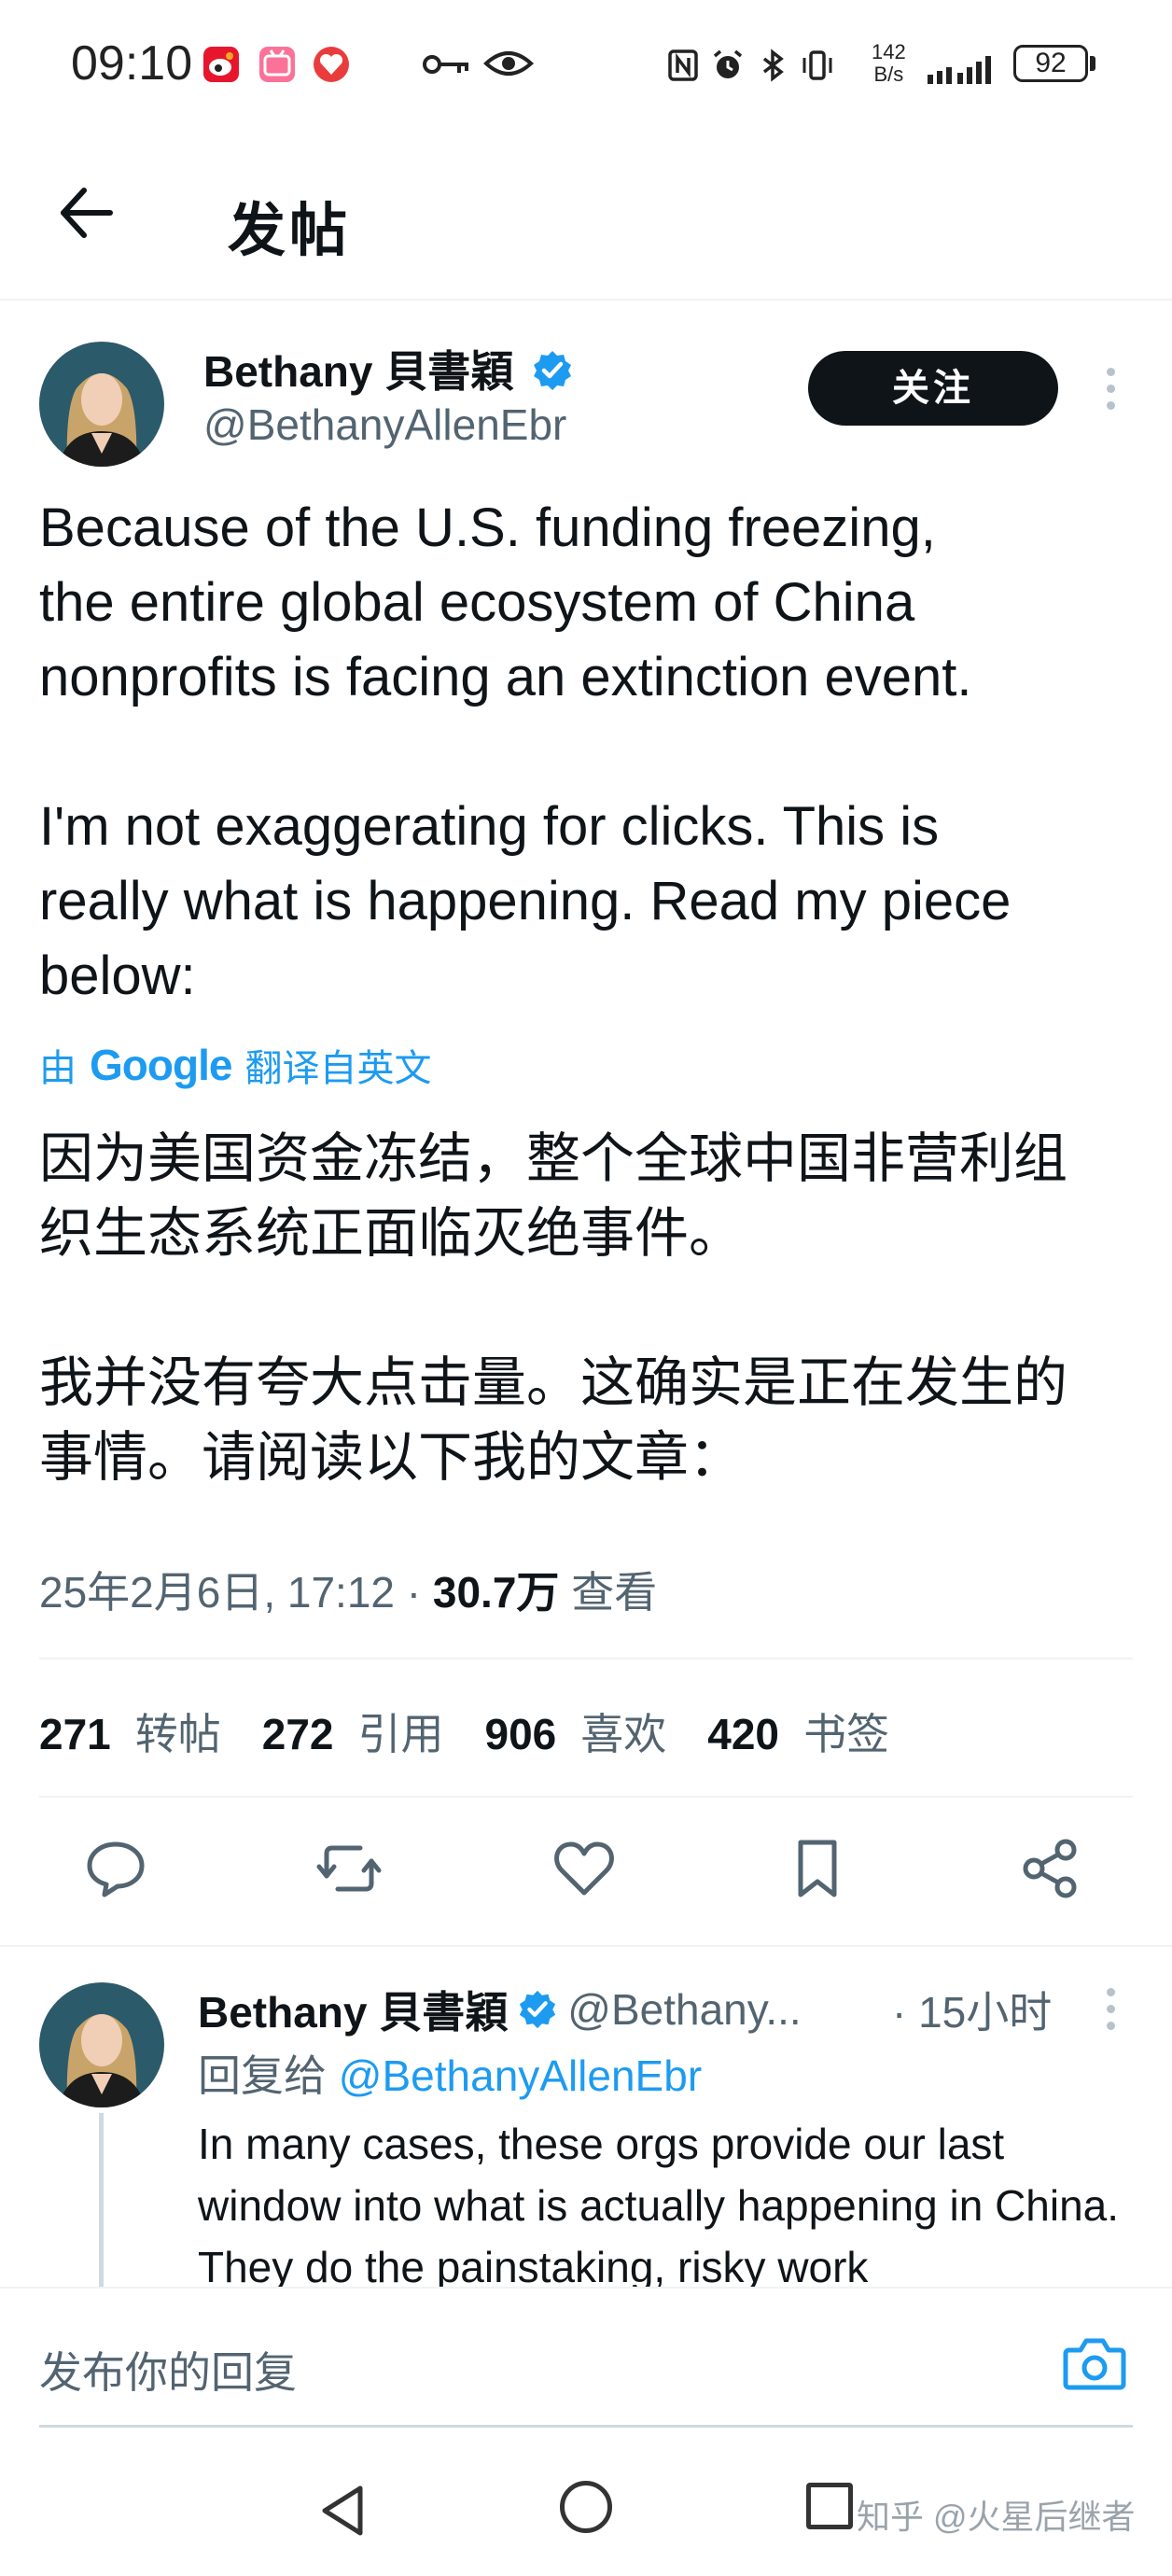  What do you see at coordinates (343, 2511) in the screenshot?
I see `nav-back-icon` at bounding box center [343, 2511].